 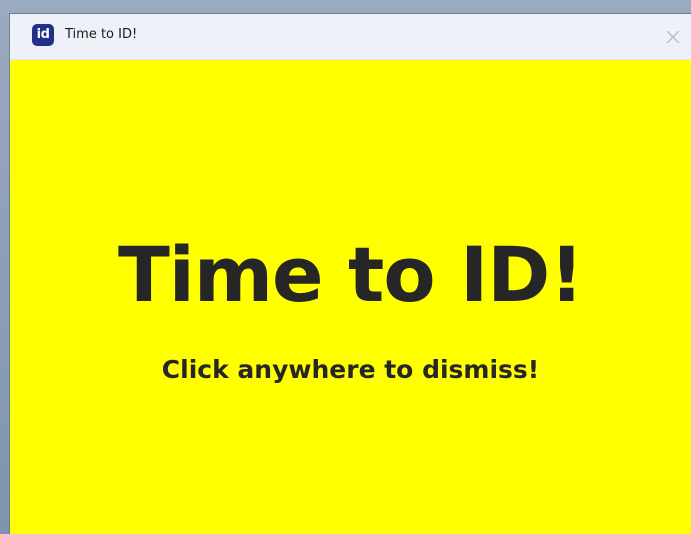 I want to click on window-titlebar: id Time to ID!, so click(x=350, y=37).